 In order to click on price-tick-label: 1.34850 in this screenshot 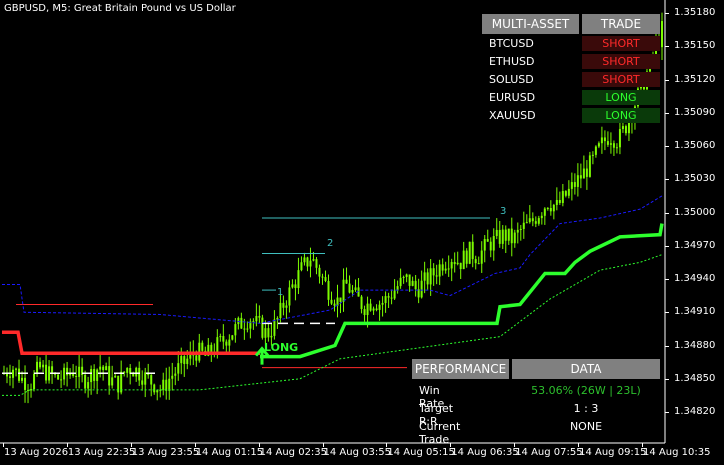, I will do `click(695, 378)`.